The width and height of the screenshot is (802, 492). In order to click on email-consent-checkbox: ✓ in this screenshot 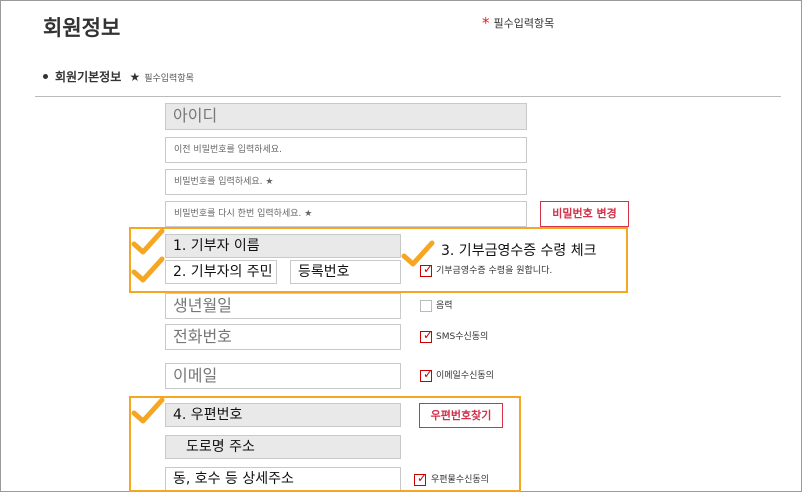, I will do `click(427, 374)`.